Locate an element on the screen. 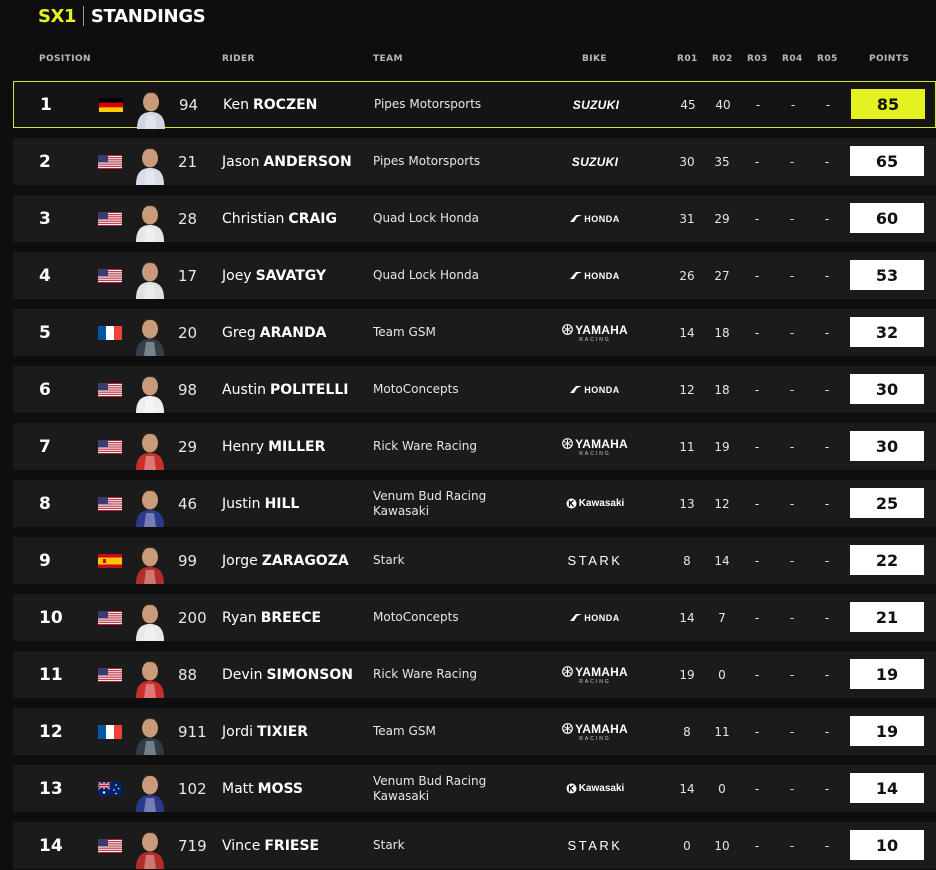 The width and height of the screenshot is (936, 870). rider-name: Vince FRIESE is located at coordinates (270, 845).